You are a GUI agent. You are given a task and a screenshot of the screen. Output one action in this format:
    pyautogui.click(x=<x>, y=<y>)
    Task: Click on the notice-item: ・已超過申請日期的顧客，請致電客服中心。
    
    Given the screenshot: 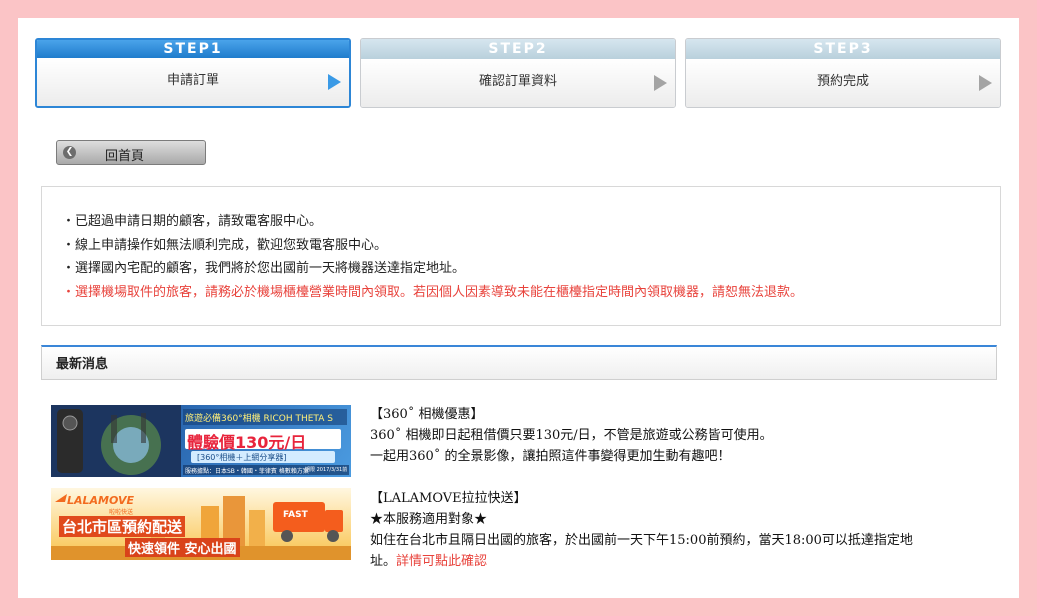 What is the action you would take?
    pyautogui.click(x=192, y=221)
    